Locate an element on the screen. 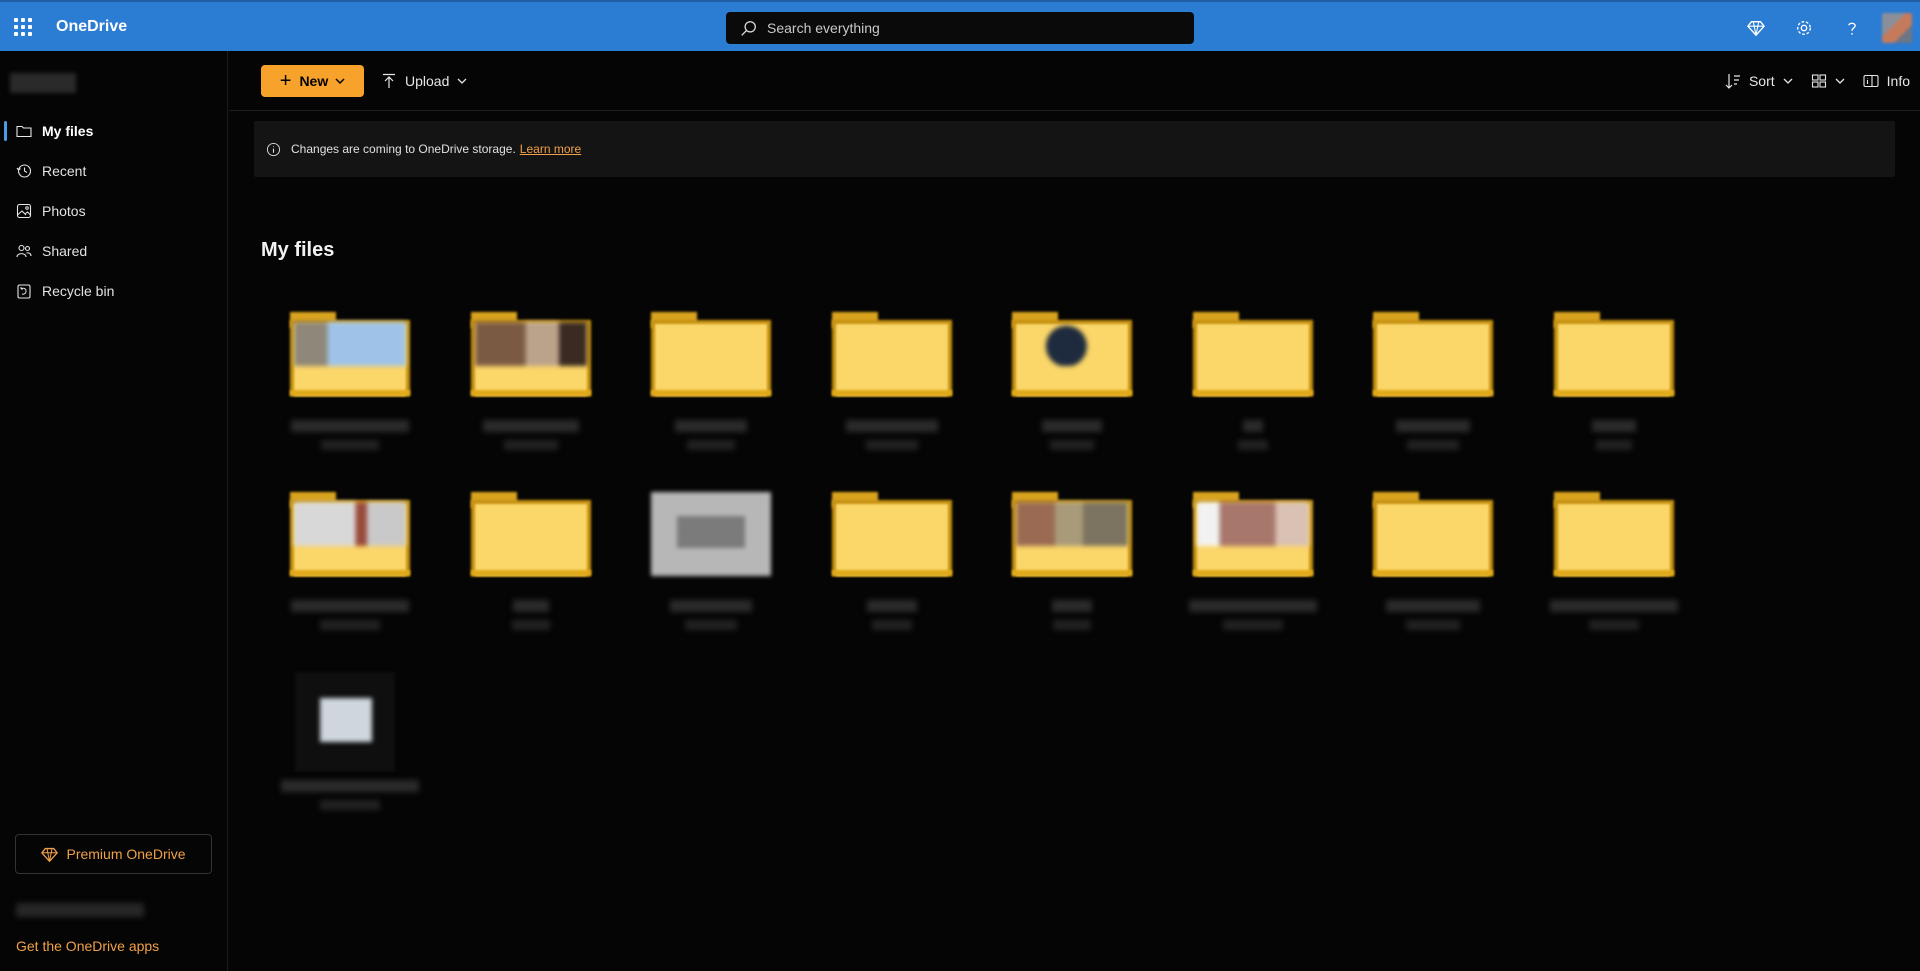  sidebar-item-recycle-bin: Recycle bin is located at coordinates (114, 291).